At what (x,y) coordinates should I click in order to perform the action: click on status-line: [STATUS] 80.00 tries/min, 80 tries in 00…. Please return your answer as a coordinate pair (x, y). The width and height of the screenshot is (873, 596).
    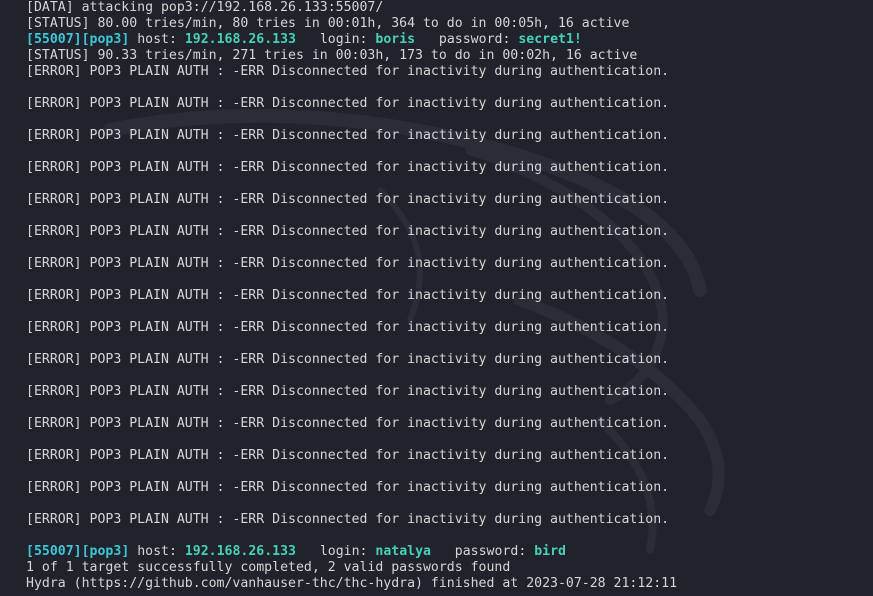
    Looking at the image, I should click on (328, 23).